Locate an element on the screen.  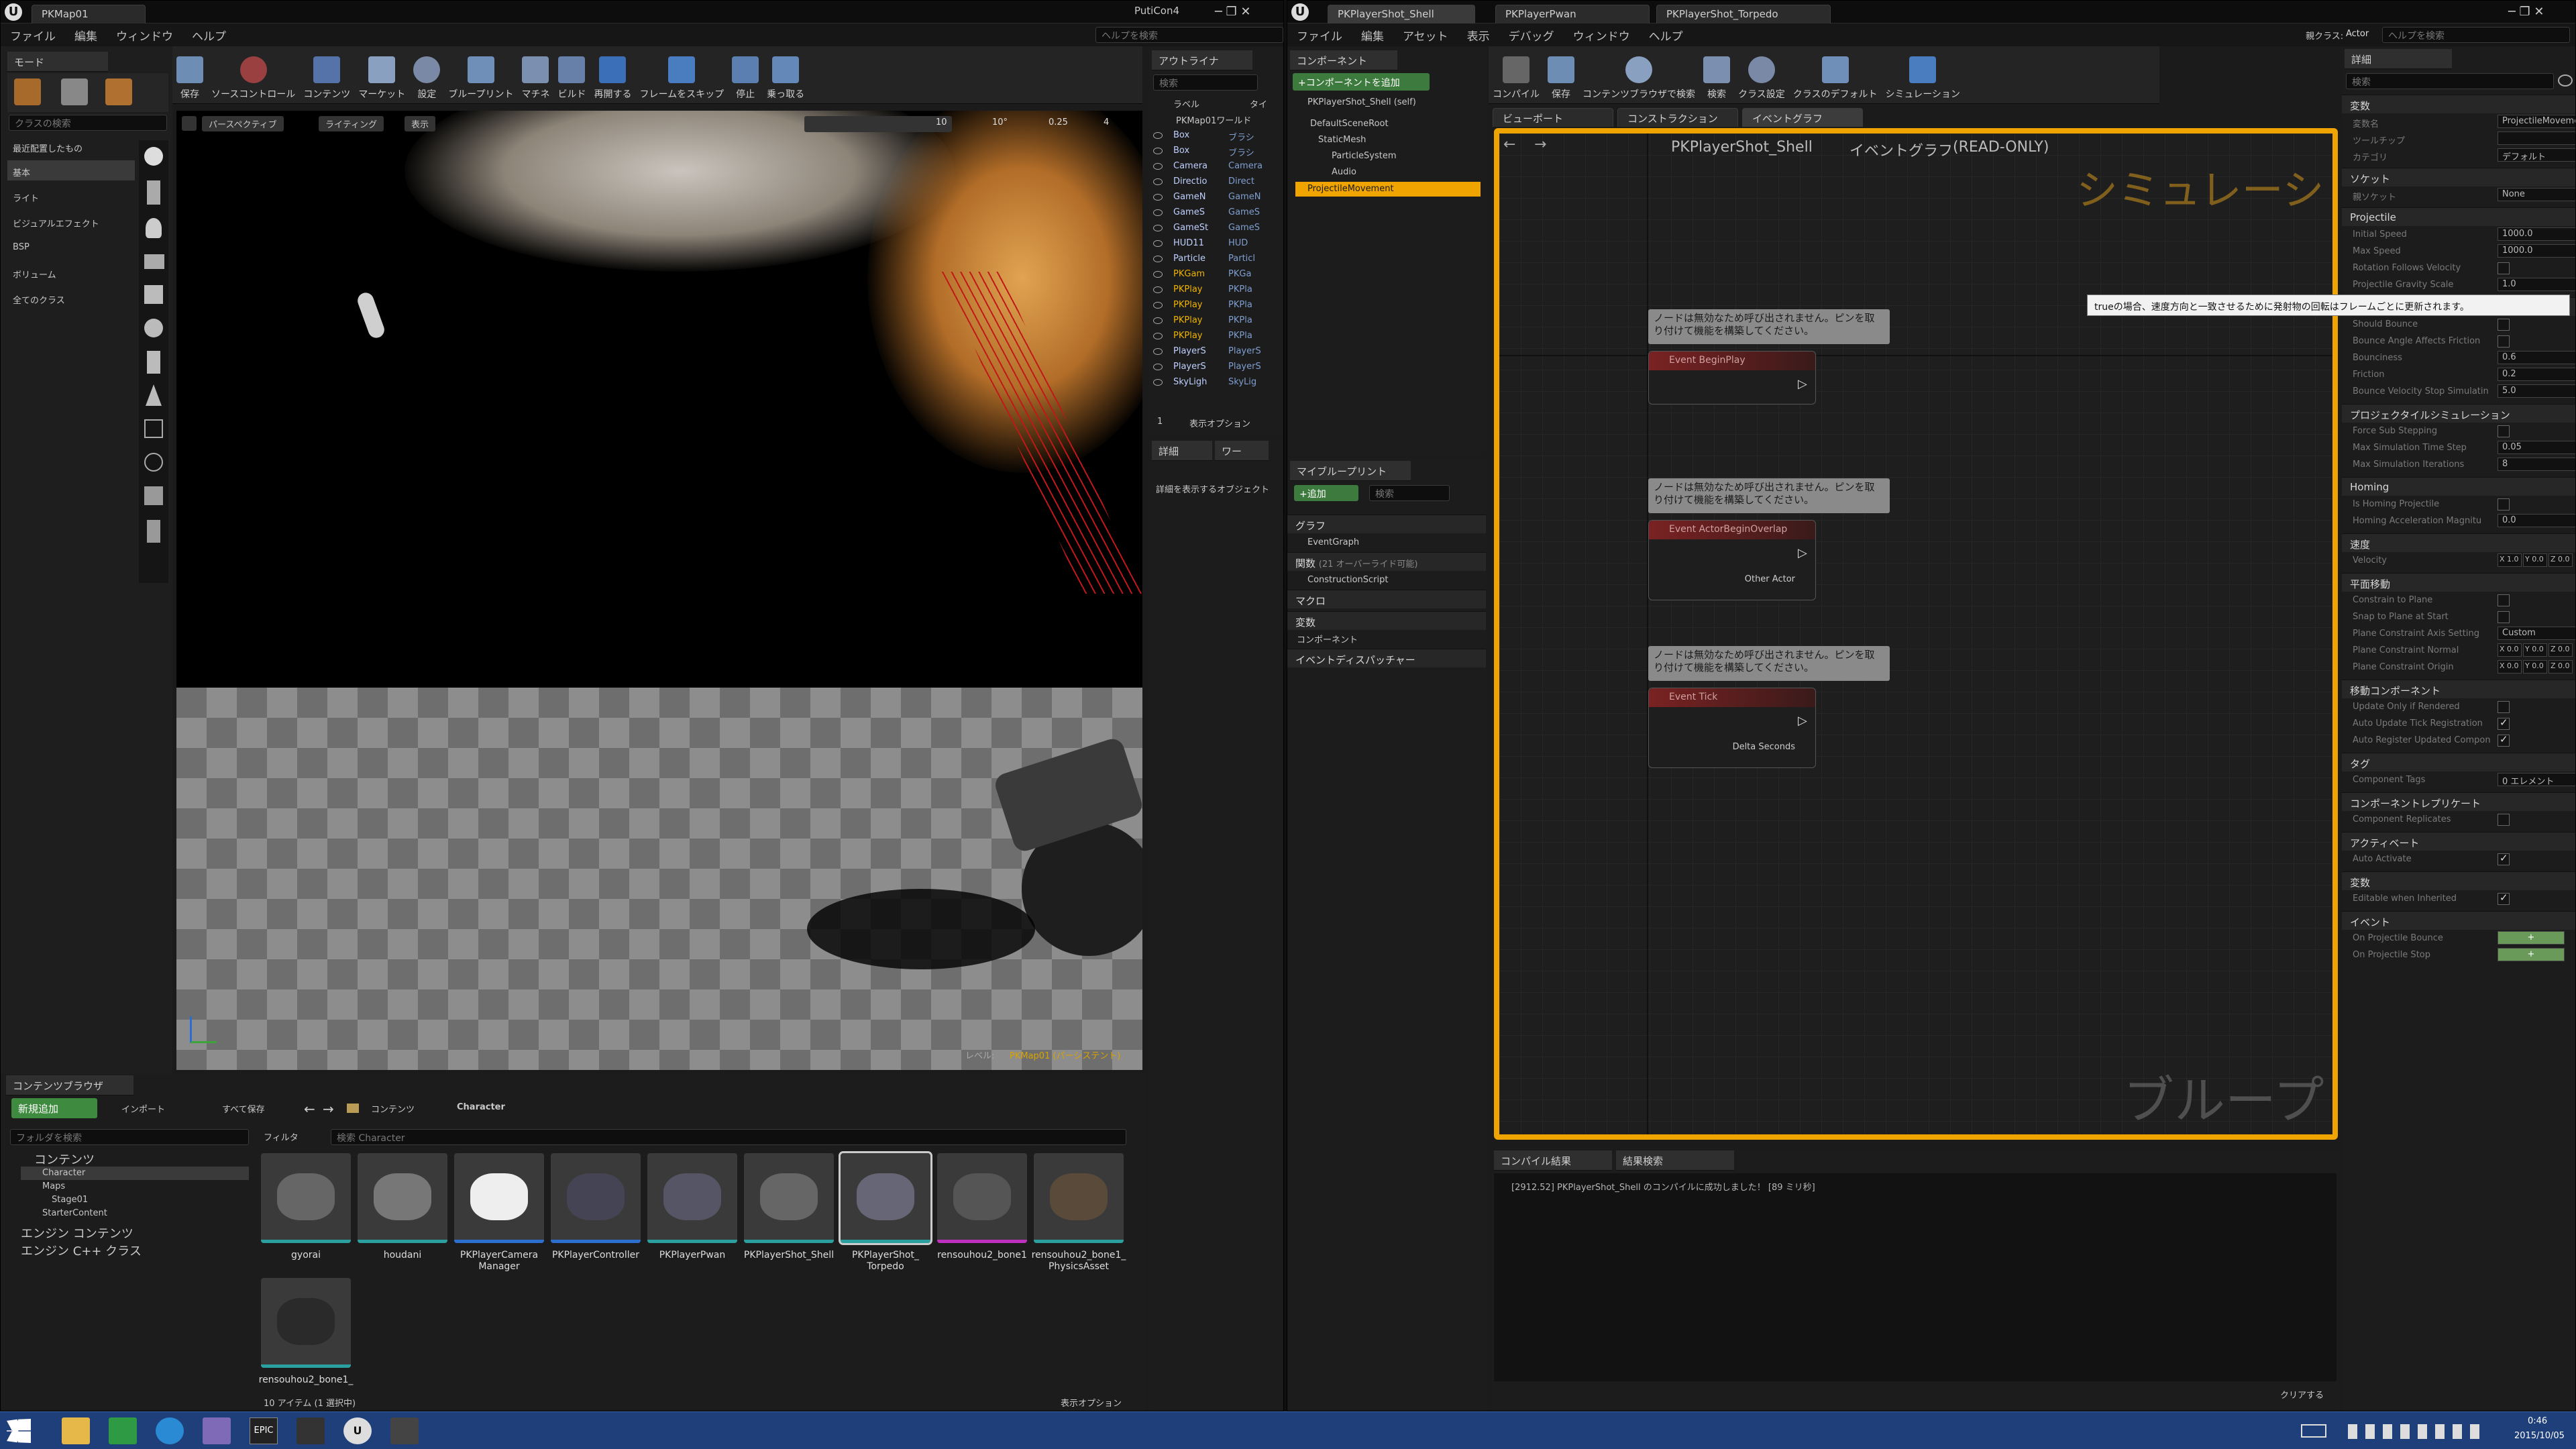
add-component-button: +コンポーネントを追加 is located at coordinates (1361, 82).